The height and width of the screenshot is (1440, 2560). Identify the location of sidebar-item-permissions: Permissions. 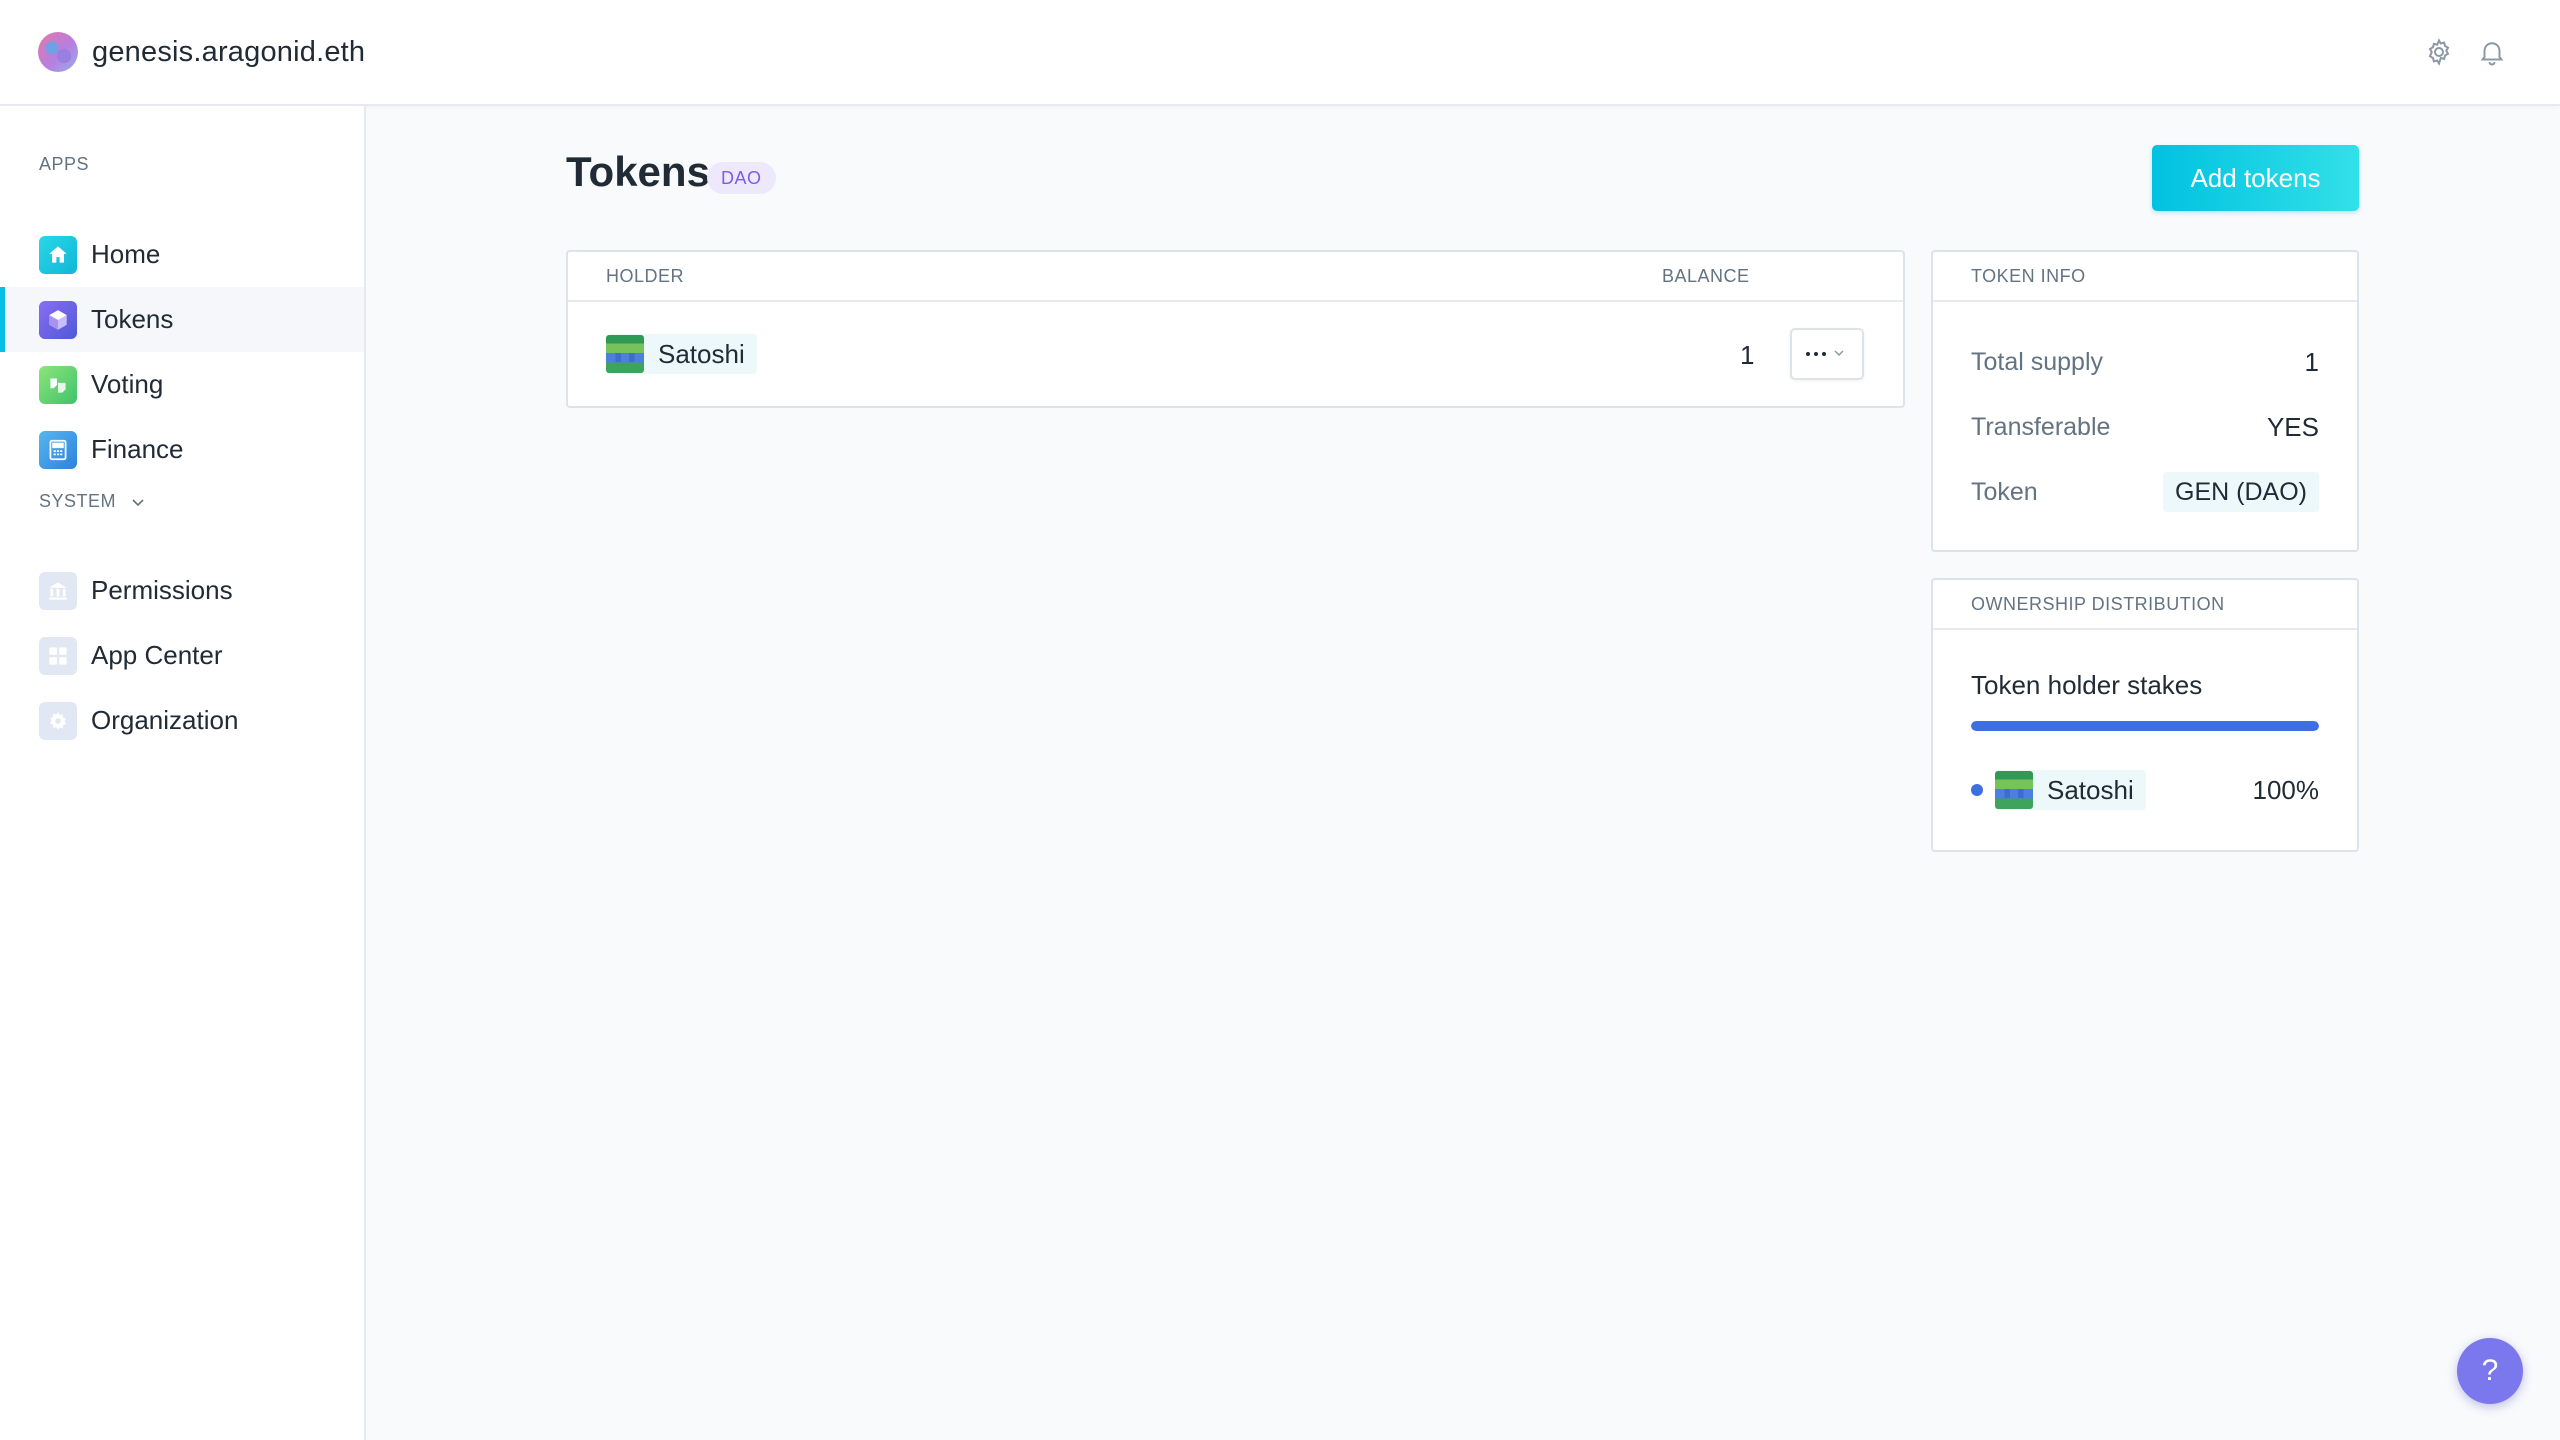
(182, 590).